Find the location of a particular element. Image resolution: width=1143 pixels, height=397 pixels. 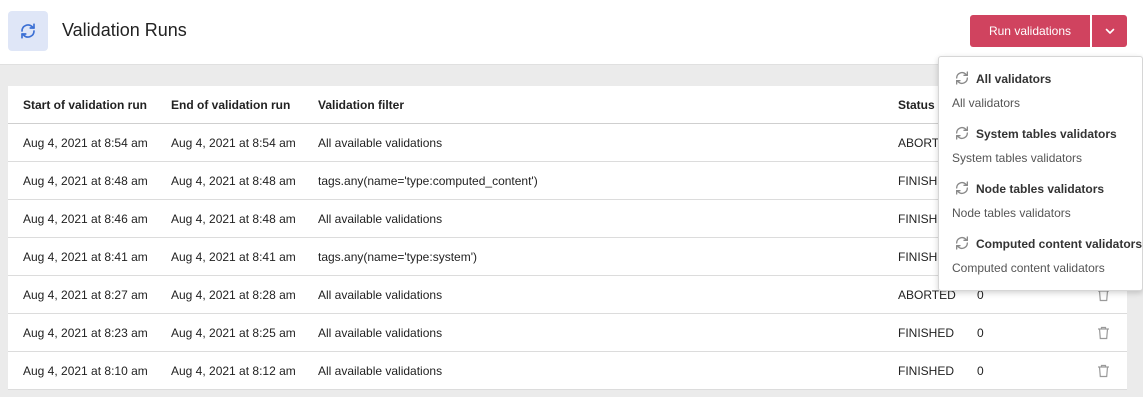

run-validations-dropdown-button is located at coordinates (1109, 31).